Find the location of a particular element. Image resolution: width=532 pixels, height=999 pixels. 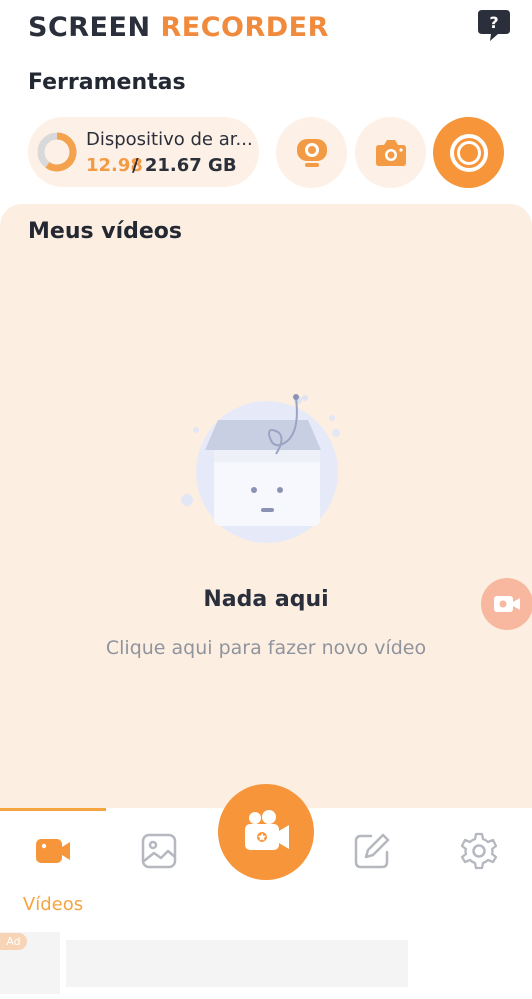

storage-usage-chart is located at coordinates (57, 152).